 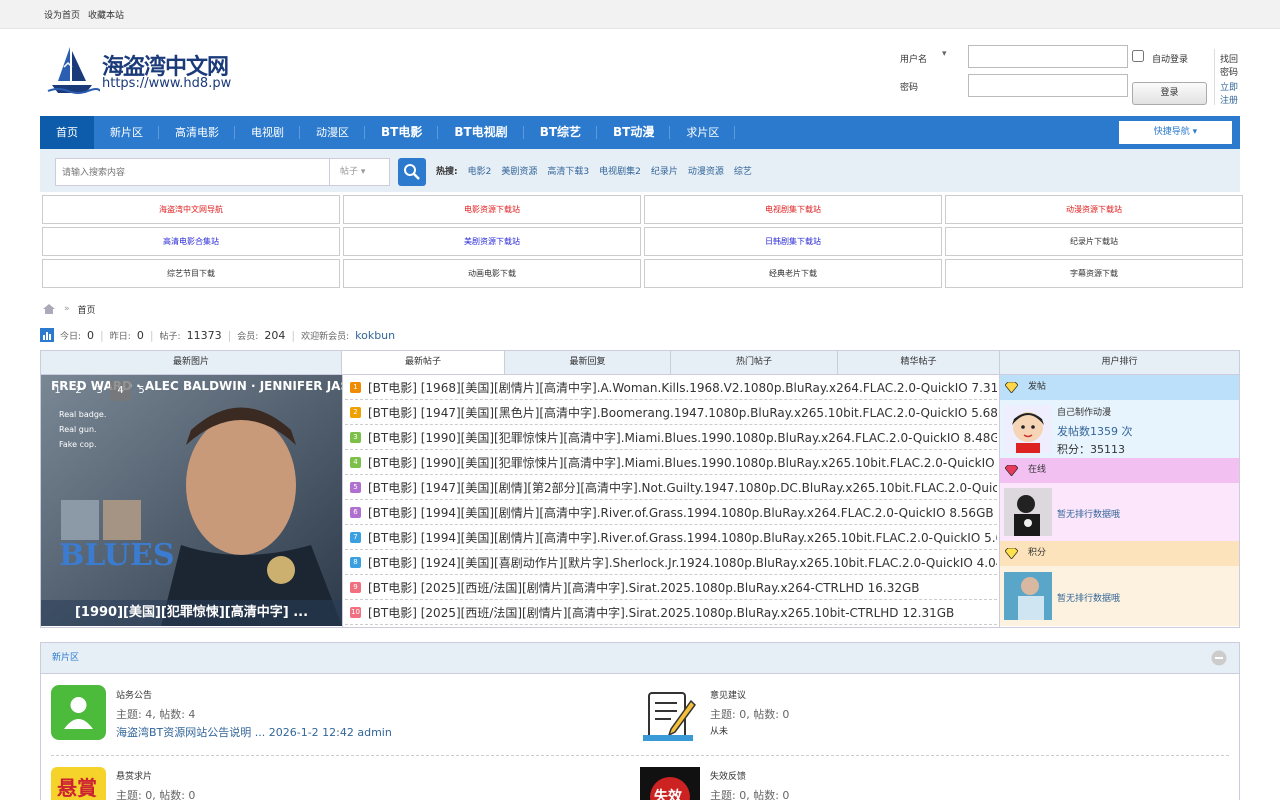 What do you see at coordinates (492, 273) in the screenshot?
I see `quick-link: 动画电影下载` at bounding box center [492, 273].